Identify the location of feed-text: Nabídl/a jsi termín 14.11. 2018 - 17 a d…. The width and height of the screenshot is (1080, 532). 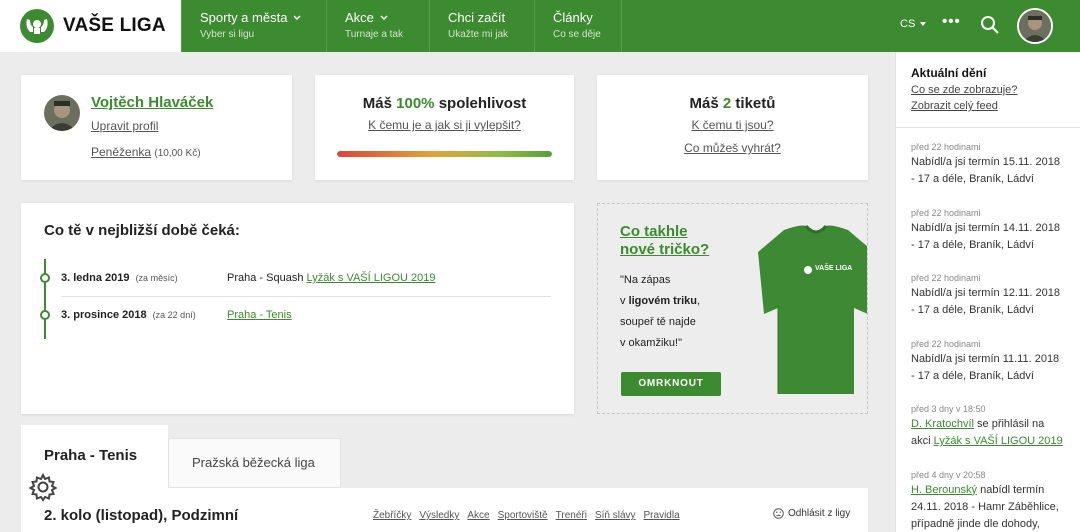
(985, 236).